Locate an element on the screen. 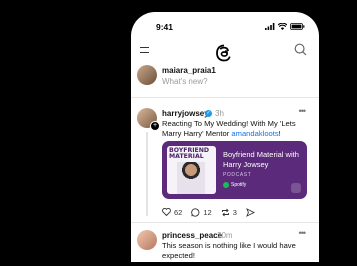 The width and height of the screenshot is (357, 266). send-icon is located at coordinates (250, 212).